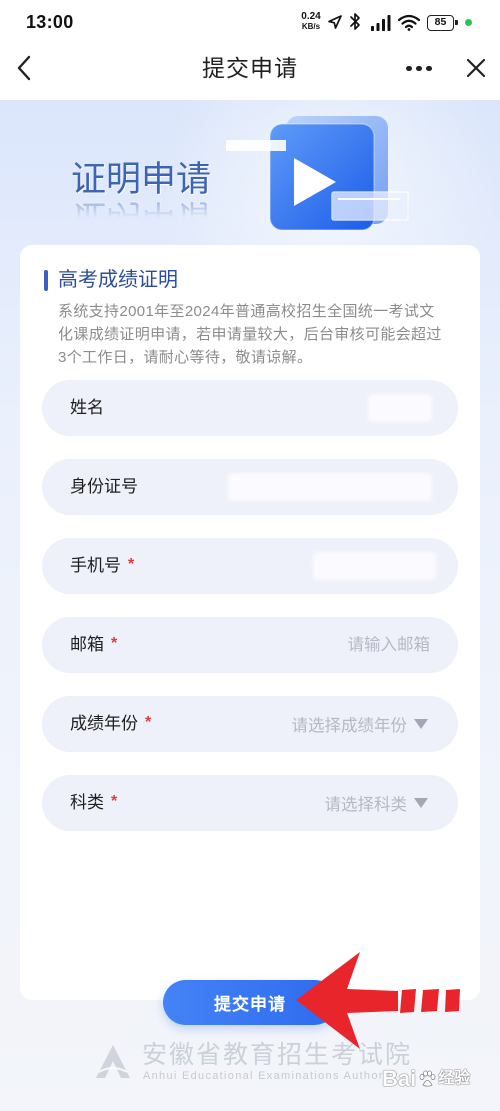 This screenshot has height=1111, width=500. Describe the element at coordinates (87, 644) in the screenshot. I see `email-label: 邮箱` at that location.